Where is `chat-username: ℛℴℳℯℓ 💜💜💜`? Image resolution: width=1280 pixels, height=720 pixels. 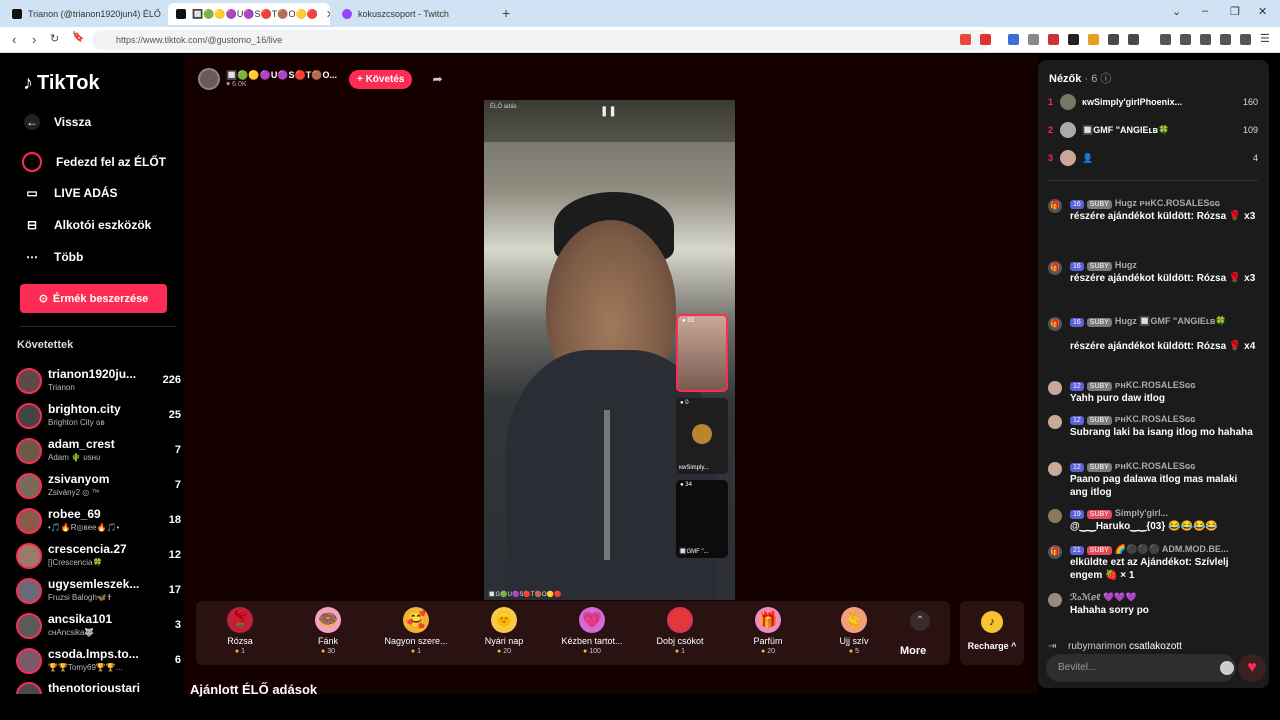
chat-username: ℛℴℳℯℓ 💜💜💜 is located at coordinates (1103, 597).